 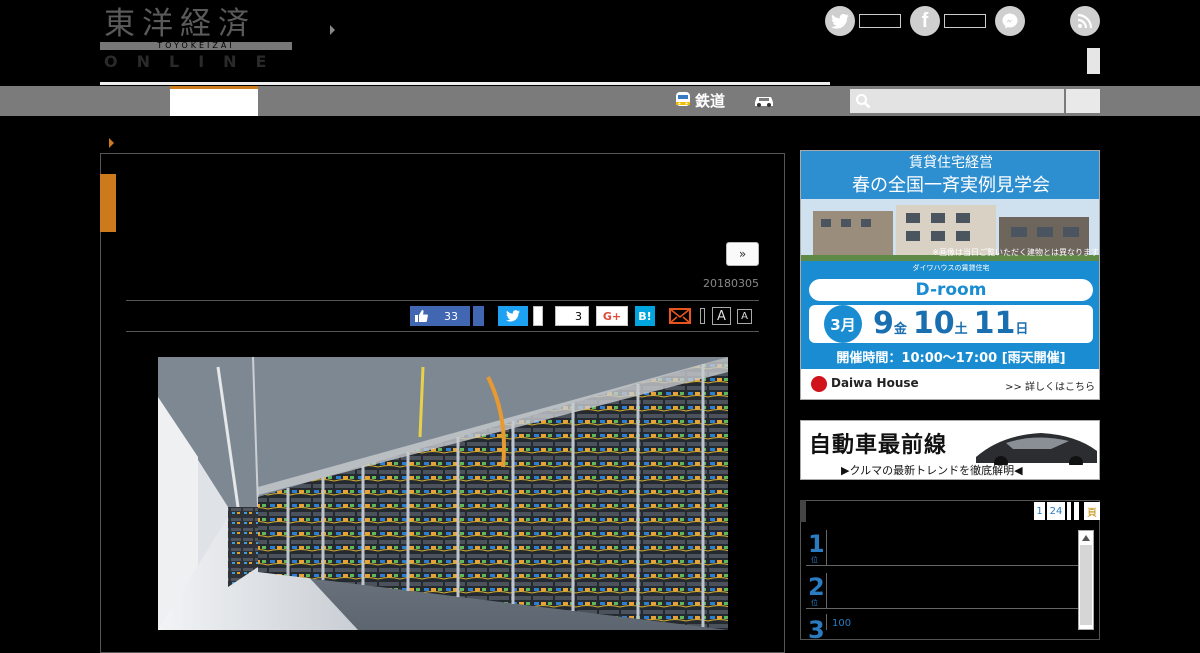 I want to click on like-share-button, so click(x=478, y=316).